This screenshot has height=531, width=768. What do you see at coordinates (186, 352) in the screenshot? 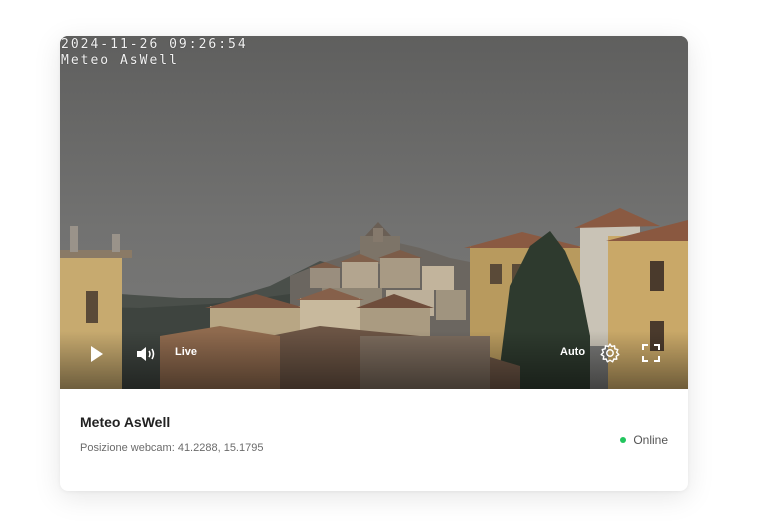
I see `live-label: Live` at bounding box center [186, 352].